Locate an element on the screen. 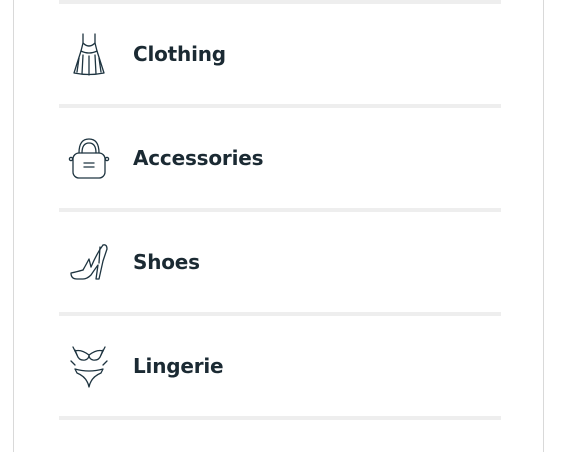  high-heel-icon is located at coordinates (89, 262).